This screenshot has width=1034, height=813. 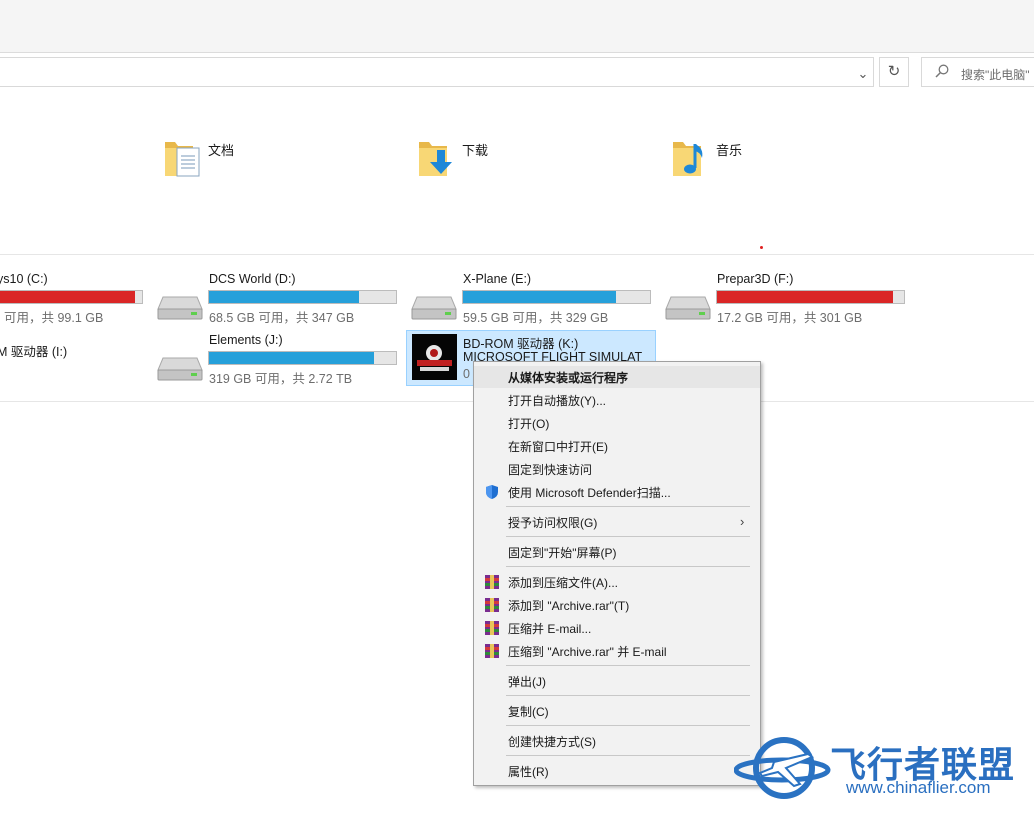 What do you see at coordinates (617, 522) in the screenshot?
I see `menu-item-grant-access: 授予访问权限(G) ›` at bounding box center [617, 522].